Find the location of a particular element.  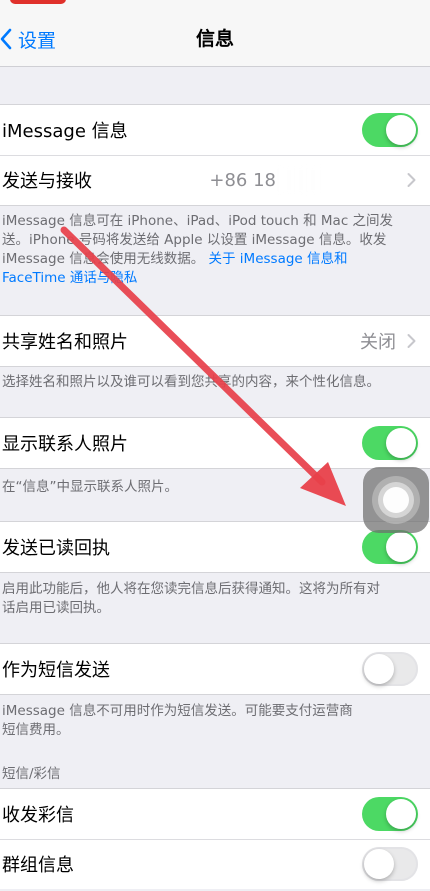

sms-note: iMessage 信息不可用时作为短信发送。可能要支付运营商 短信费用。 is located at coordinates (207, 721).